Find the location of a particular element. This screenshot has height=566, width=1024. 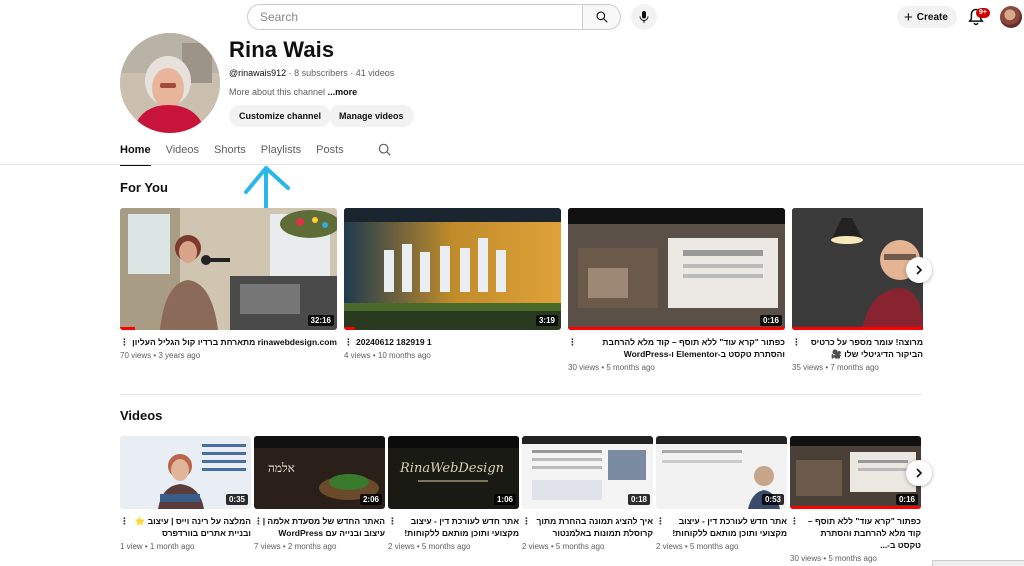

search-button is located at coordinates (602, 17).